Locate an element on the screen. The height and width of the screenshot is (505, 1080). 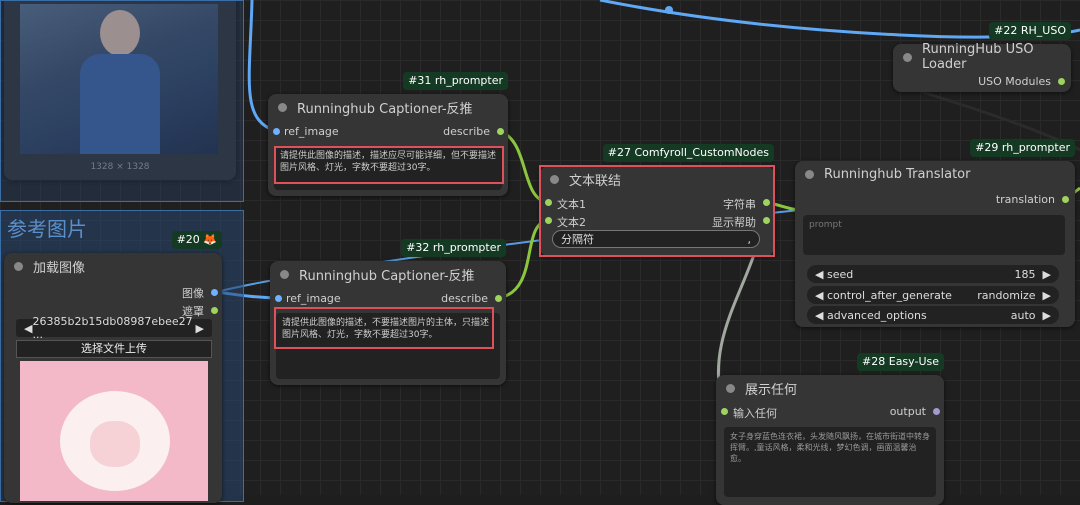
output-uso-socket is located at coordinates (1061, 81).